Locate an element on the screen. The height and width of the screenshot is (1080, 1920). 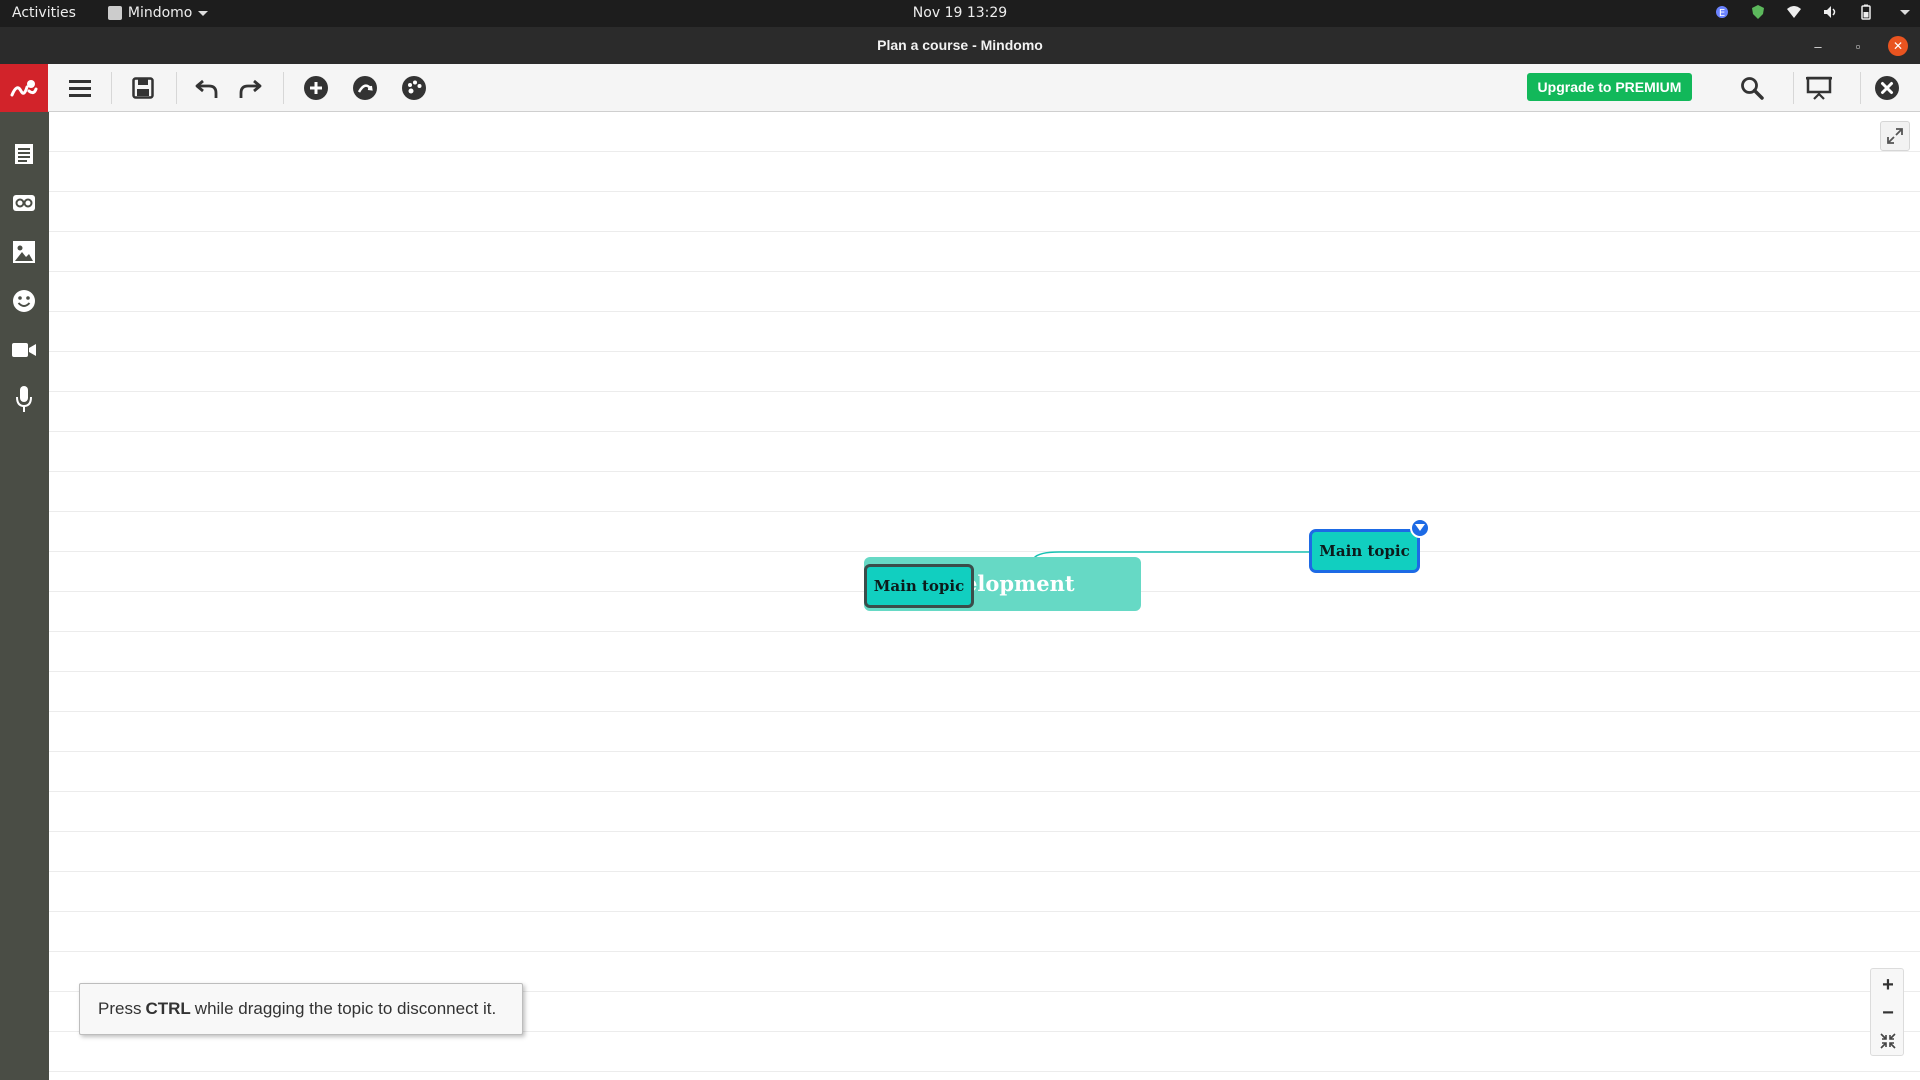
system-top-bar: Activities Mindomo Nov 19 13:29 E is located at coordinates (960, 13).